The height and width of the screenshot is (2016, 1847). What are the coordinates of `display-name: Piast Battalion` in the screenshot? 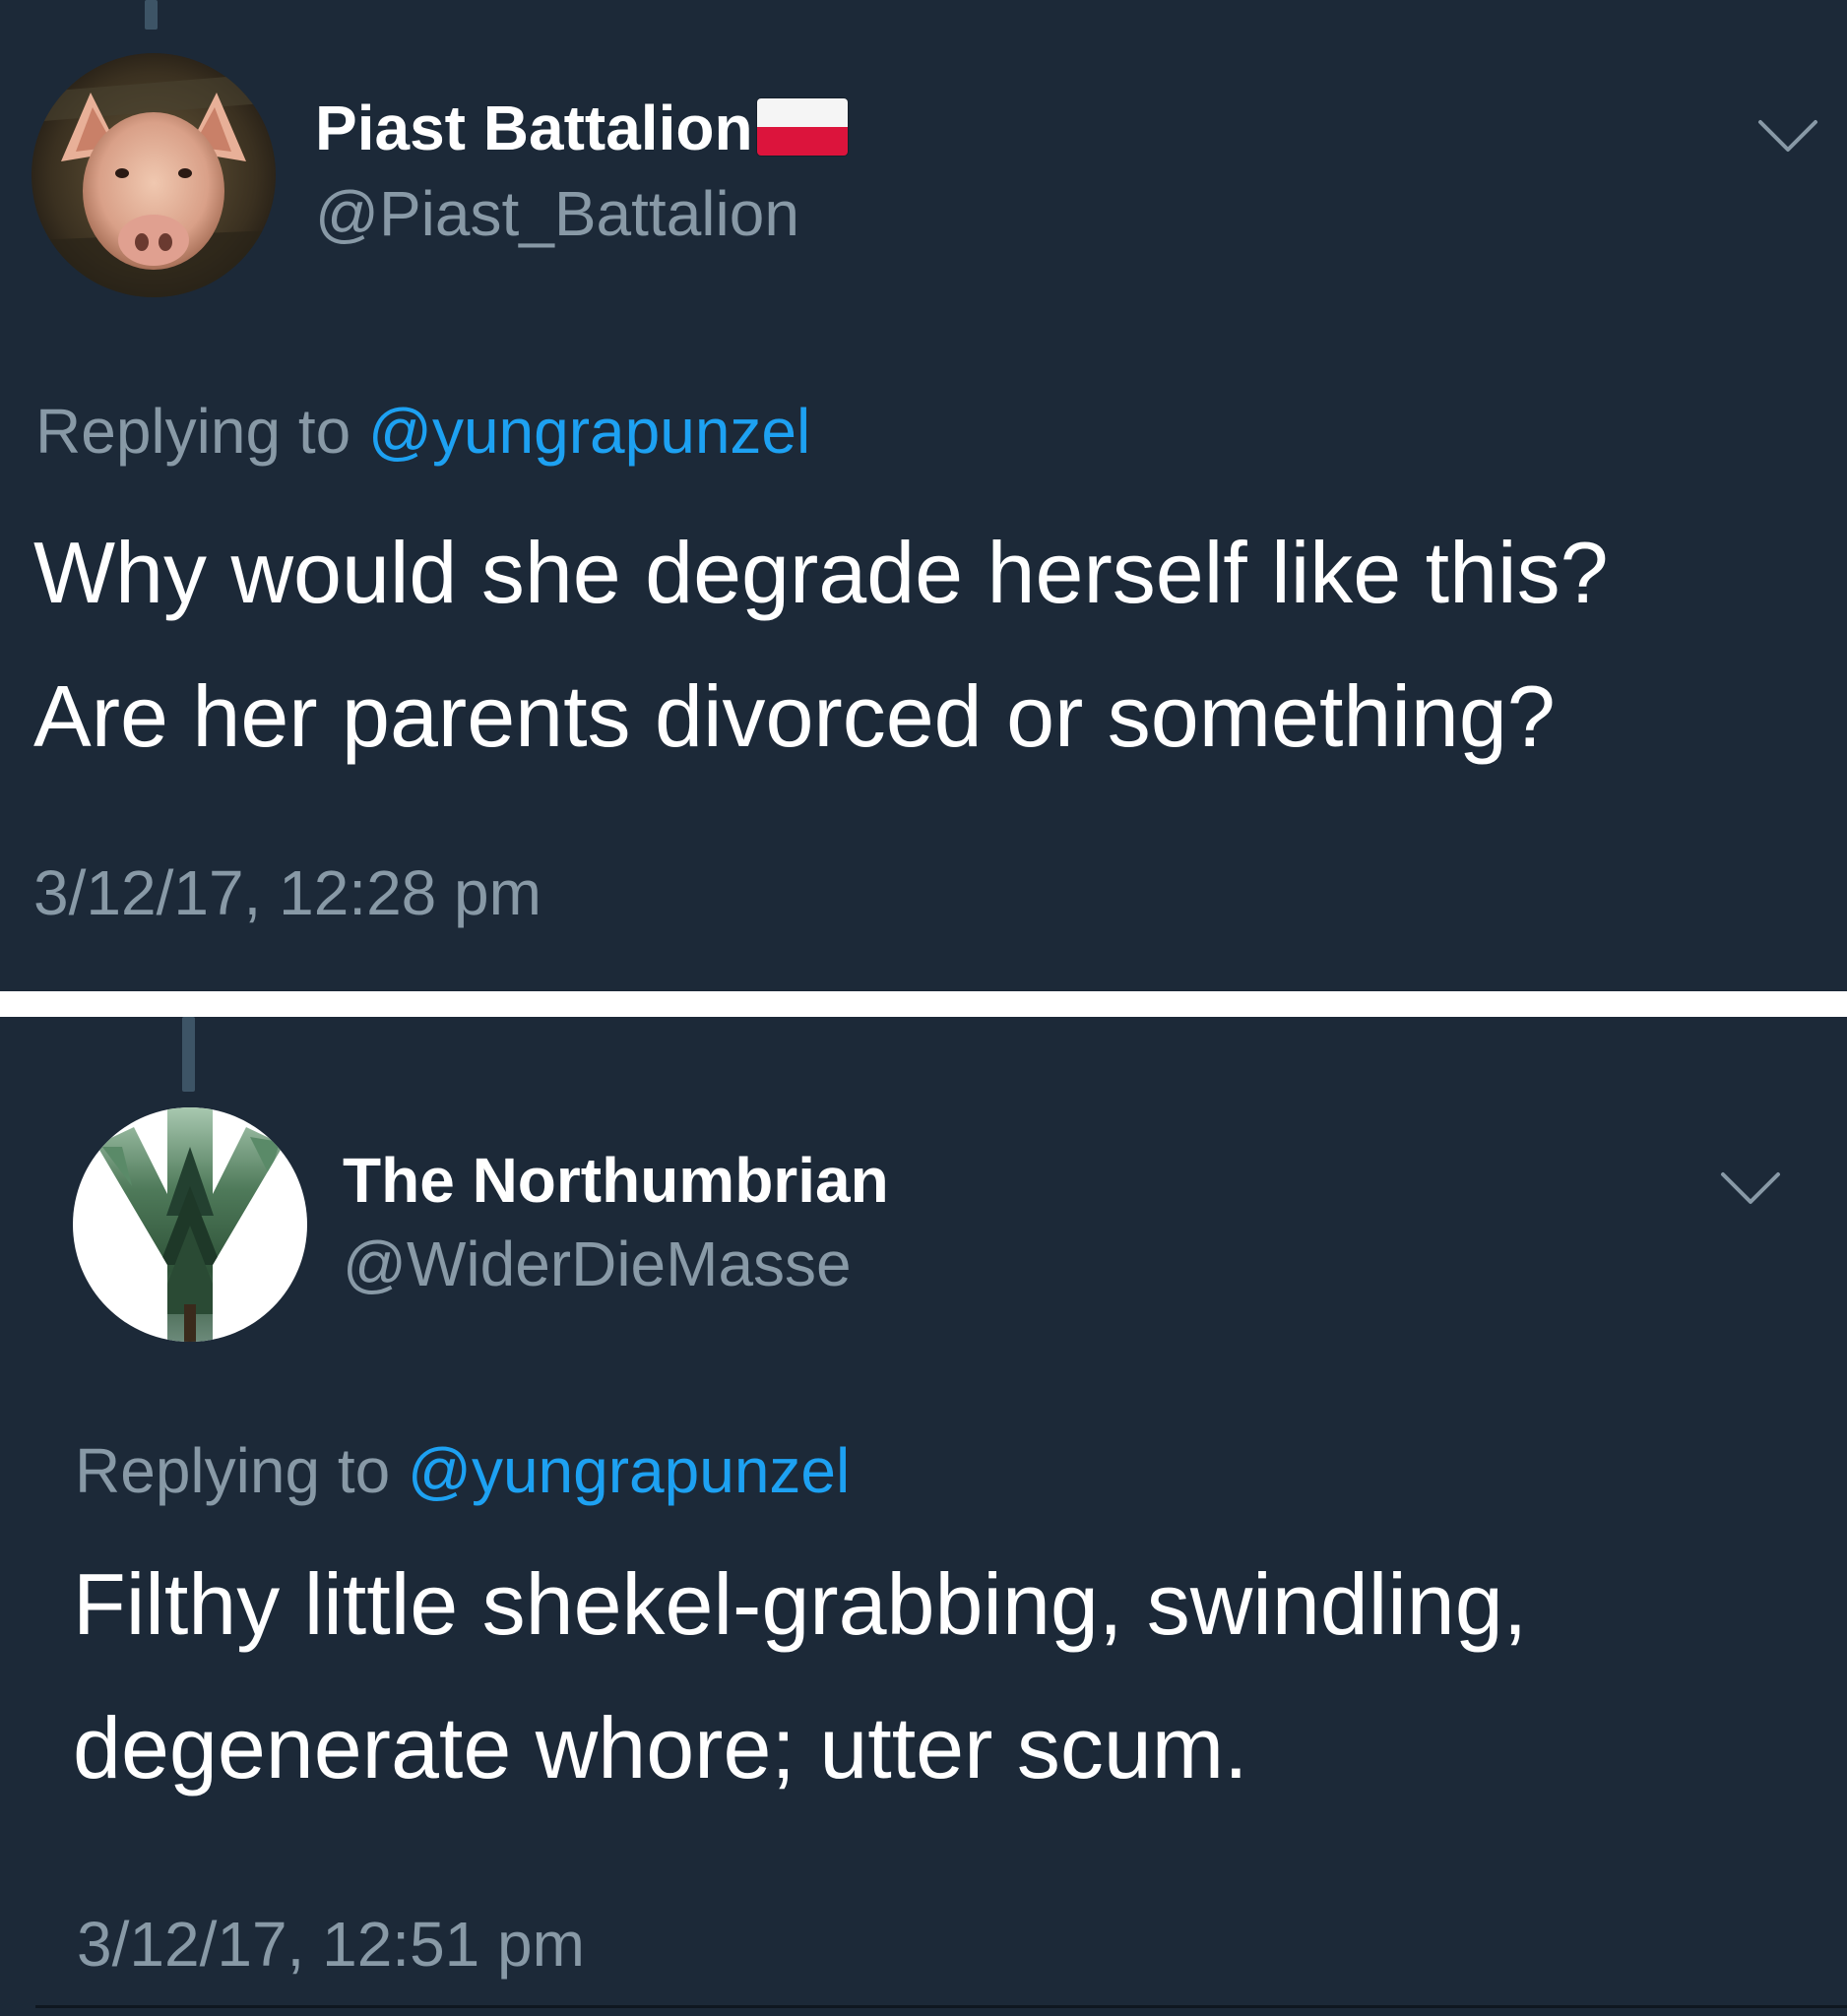 It's located at (581, 128).